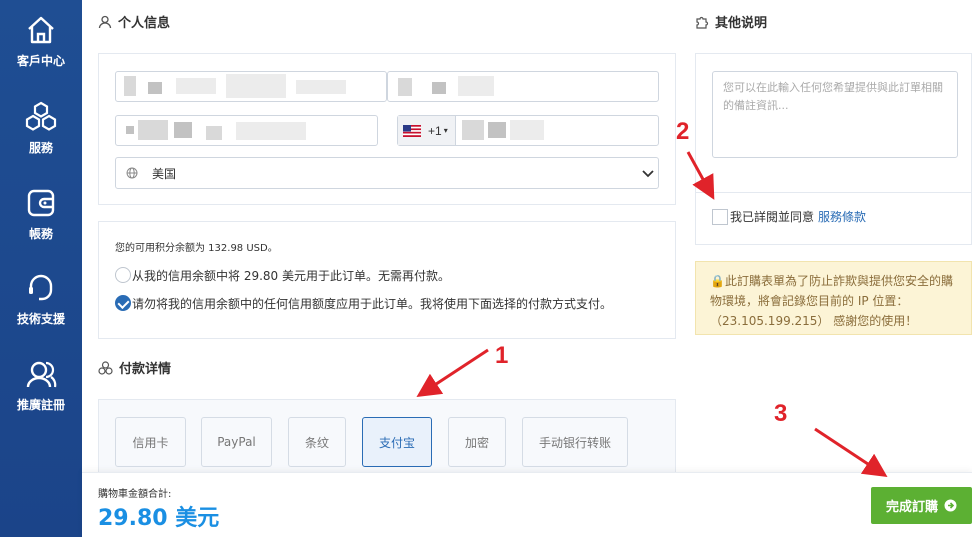 The height and width of the screenshot is (537, 972). I want to click on annotation-number-2: 2, so click(683, 131).